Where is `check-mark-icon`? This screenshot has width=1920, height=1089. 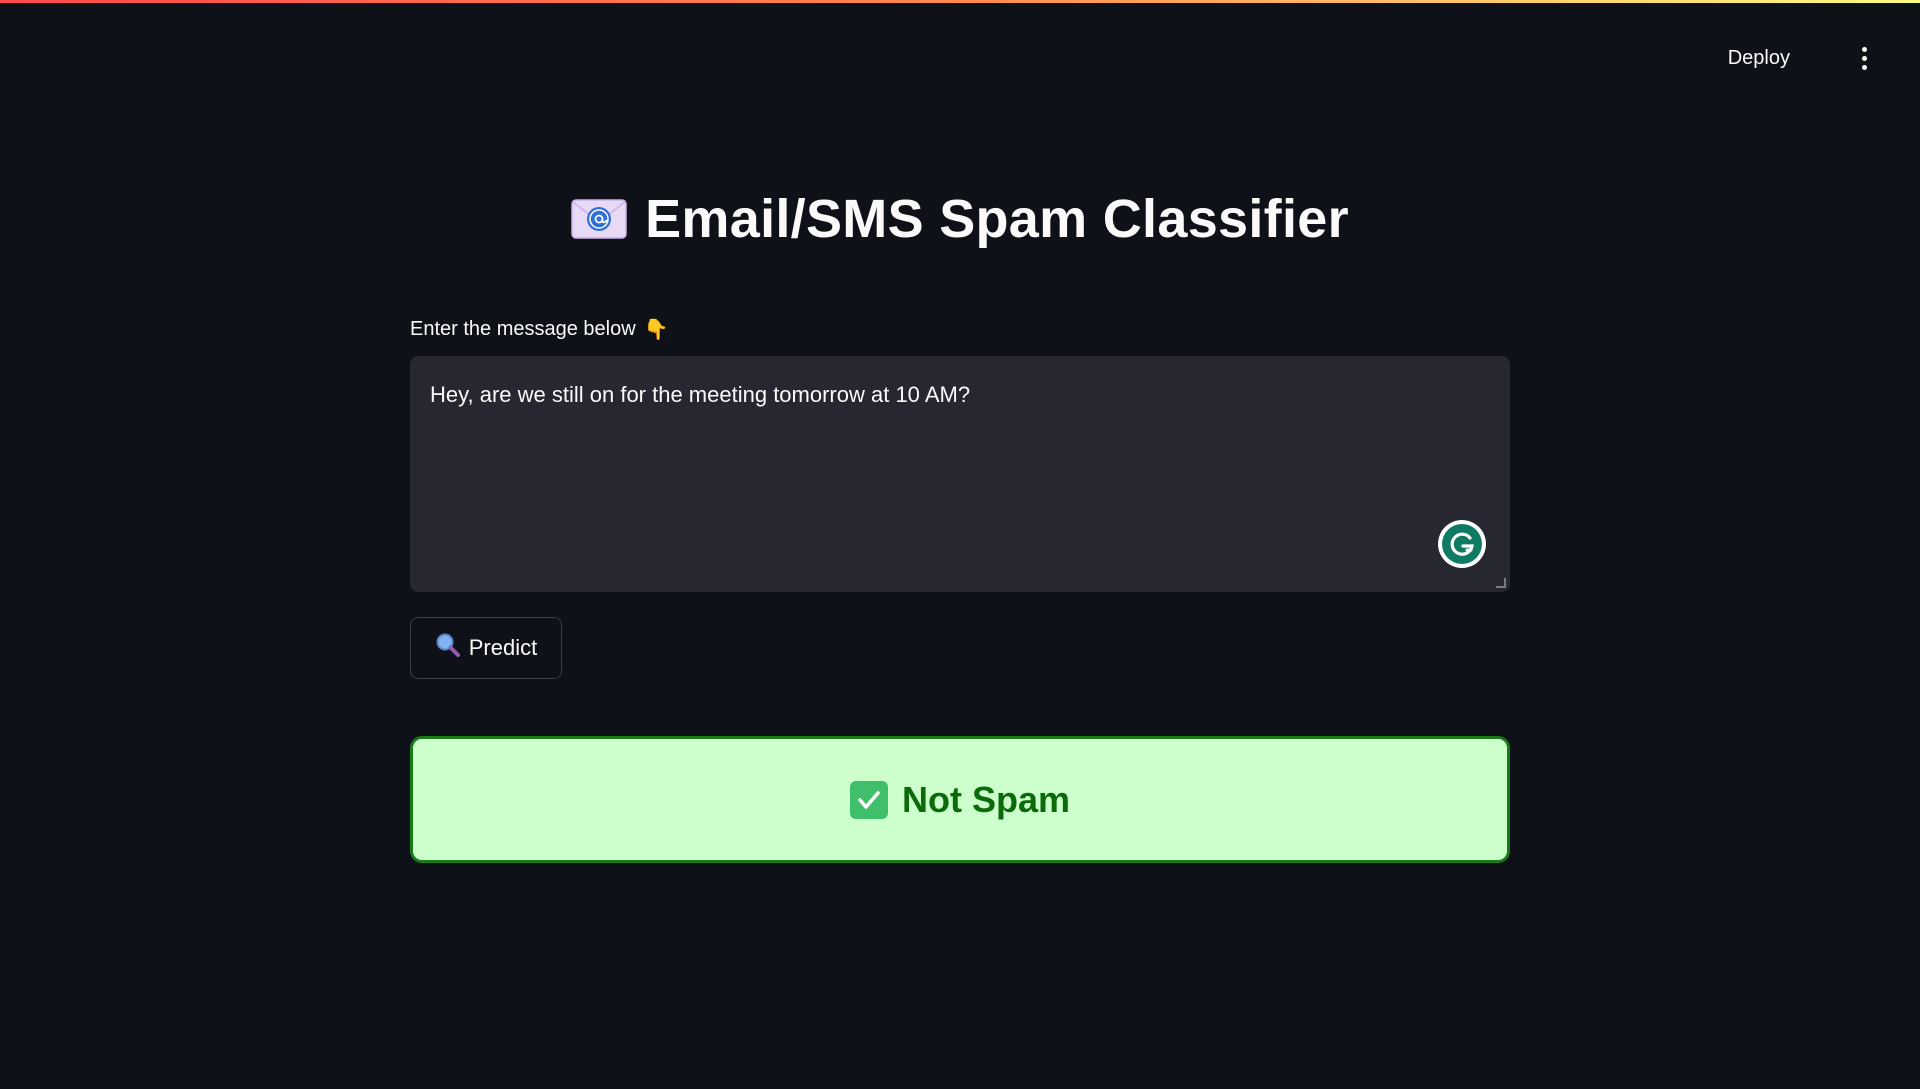 check-mark-icon is located at coordinates (868, 799).